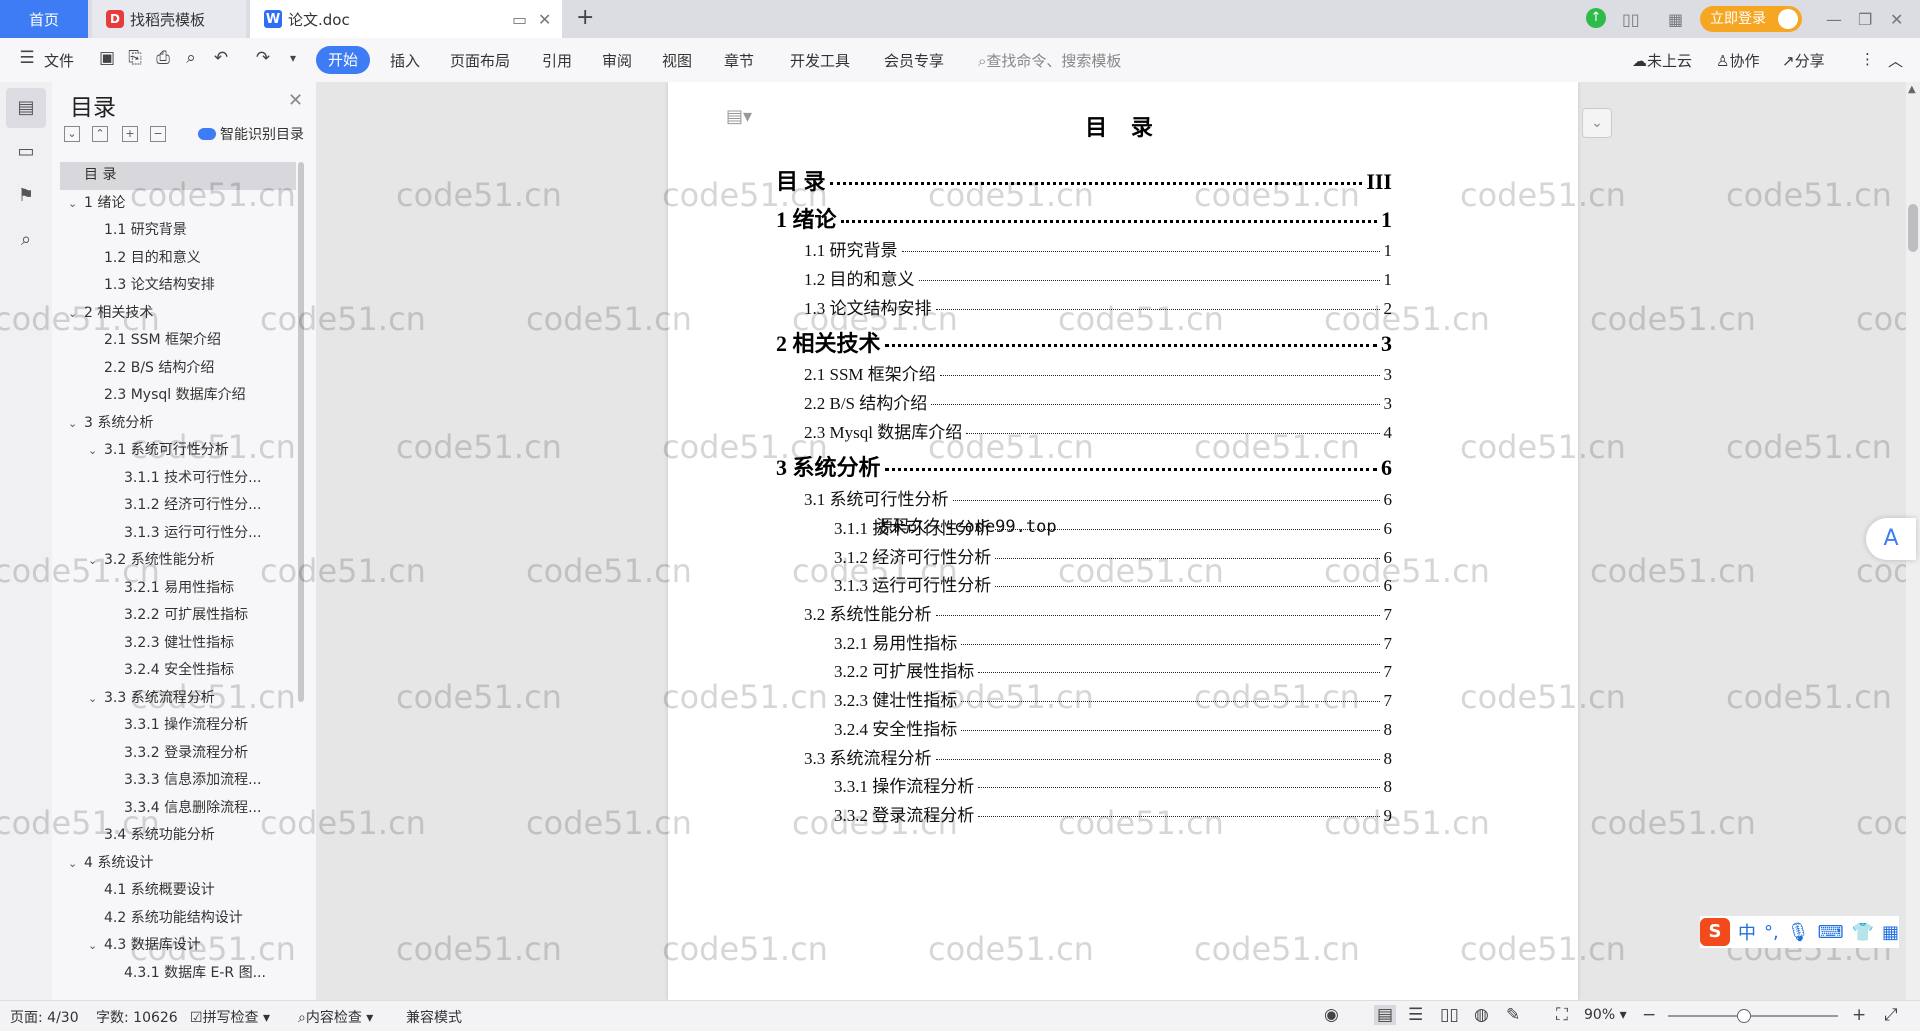 The image size is (1920, 1031). What do you see at coordinates (178, 919) in the screenshot?
I see `toc-tree-item: 4.2 系统功能结构设计` at bounding box center [178, 919].